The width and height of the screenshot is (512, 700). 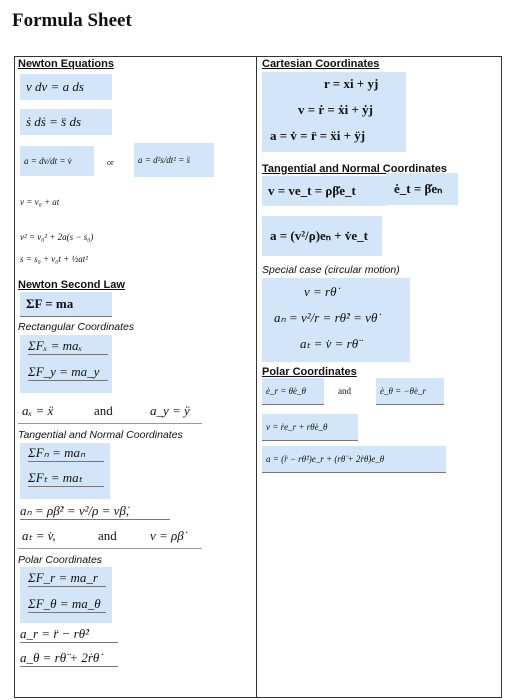 What do you see at coordinates (331, 270) in the screenshot?
I see `special-case-label: Special case (circular motion)` at bounding box center [331, 270].